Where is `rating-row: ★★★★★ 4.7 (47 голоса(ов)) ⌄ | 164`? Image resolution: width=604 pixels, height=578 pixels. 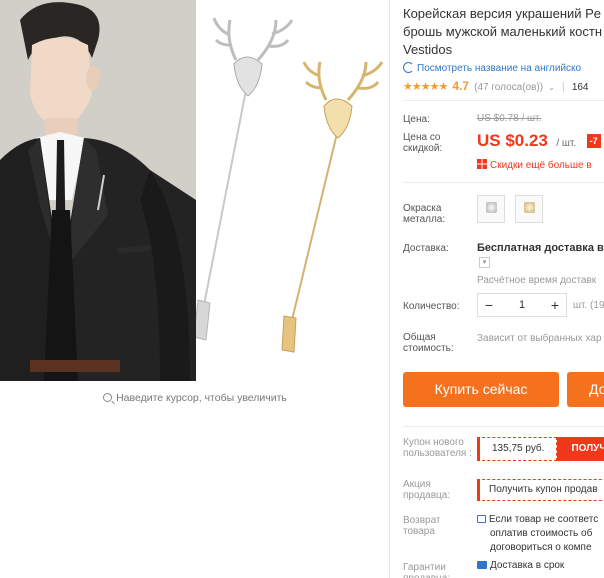 rating-row: ★★★★★ 4.7 (47 голоса(ов)) ⌄ | 164 is located at coordinates (496, 86).